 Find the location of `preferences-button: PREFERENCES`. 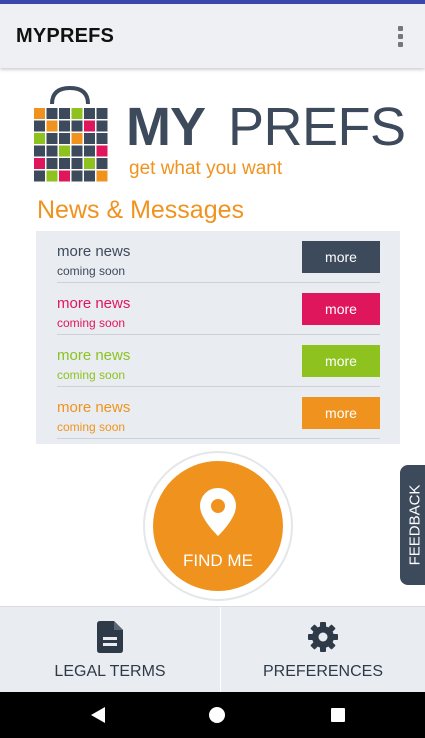

preferences-button: PREFERENCES is located at coordinates (323, 650).